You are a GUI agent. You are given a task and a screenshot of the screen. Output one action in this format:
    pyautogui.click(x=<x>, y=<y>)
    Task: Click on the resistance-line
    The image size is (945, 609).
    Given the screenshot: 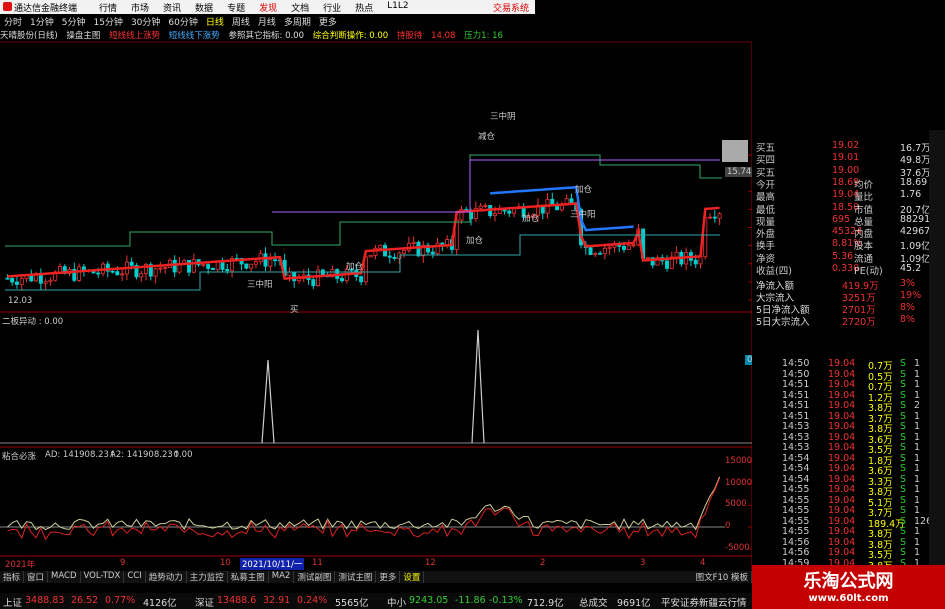 What is the action you would take?
    pyautogui.click(x=363, y=200)
    